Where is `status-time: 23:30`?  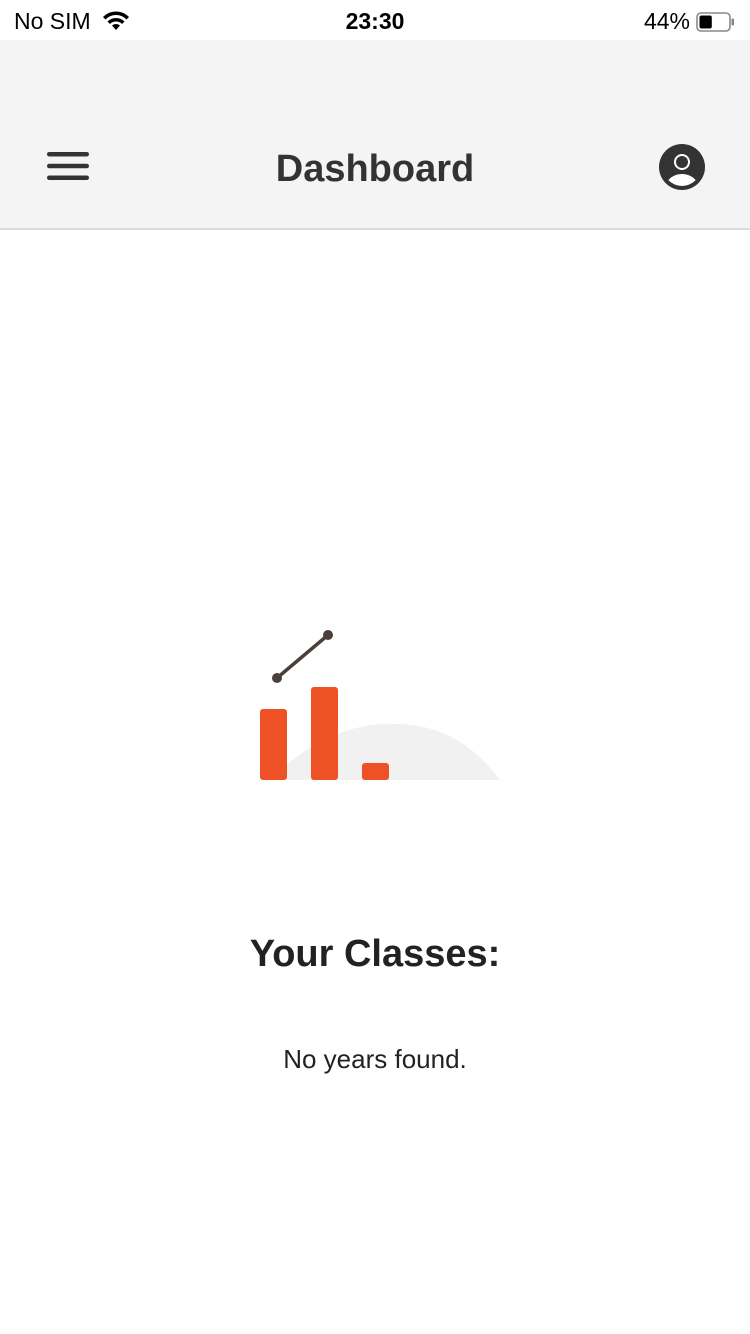
status-time: 23:30 is located at coordinates (375, 21).